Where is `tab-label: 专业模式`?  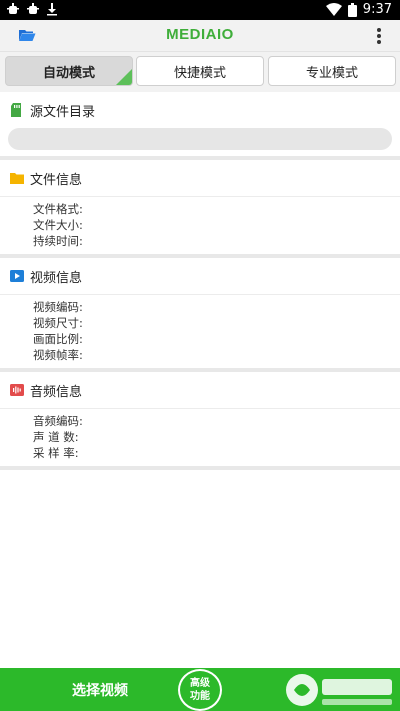 tab-label: 专业模式 is located at coordinates (331, 73).